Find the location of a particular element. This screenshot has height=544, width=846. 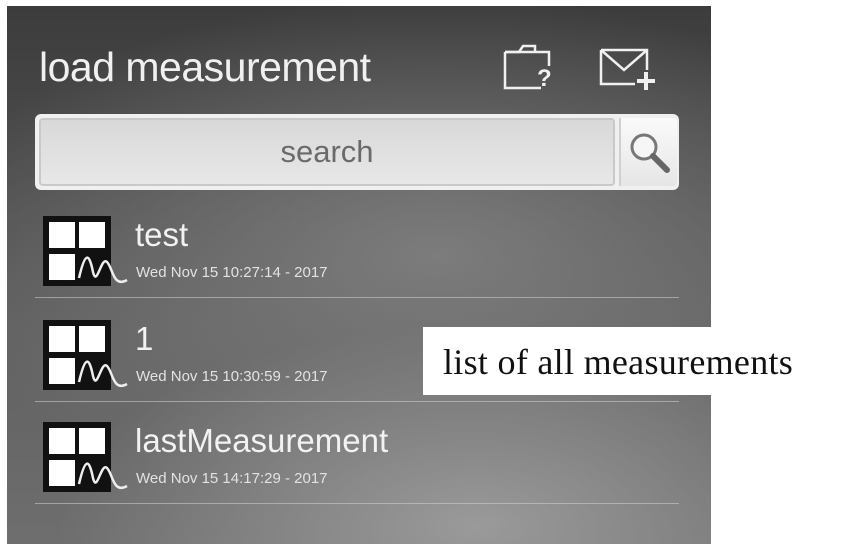

measurement-date: Wed Nov 15 10:30:59 - 2017 is located at coordinates (232, 376).